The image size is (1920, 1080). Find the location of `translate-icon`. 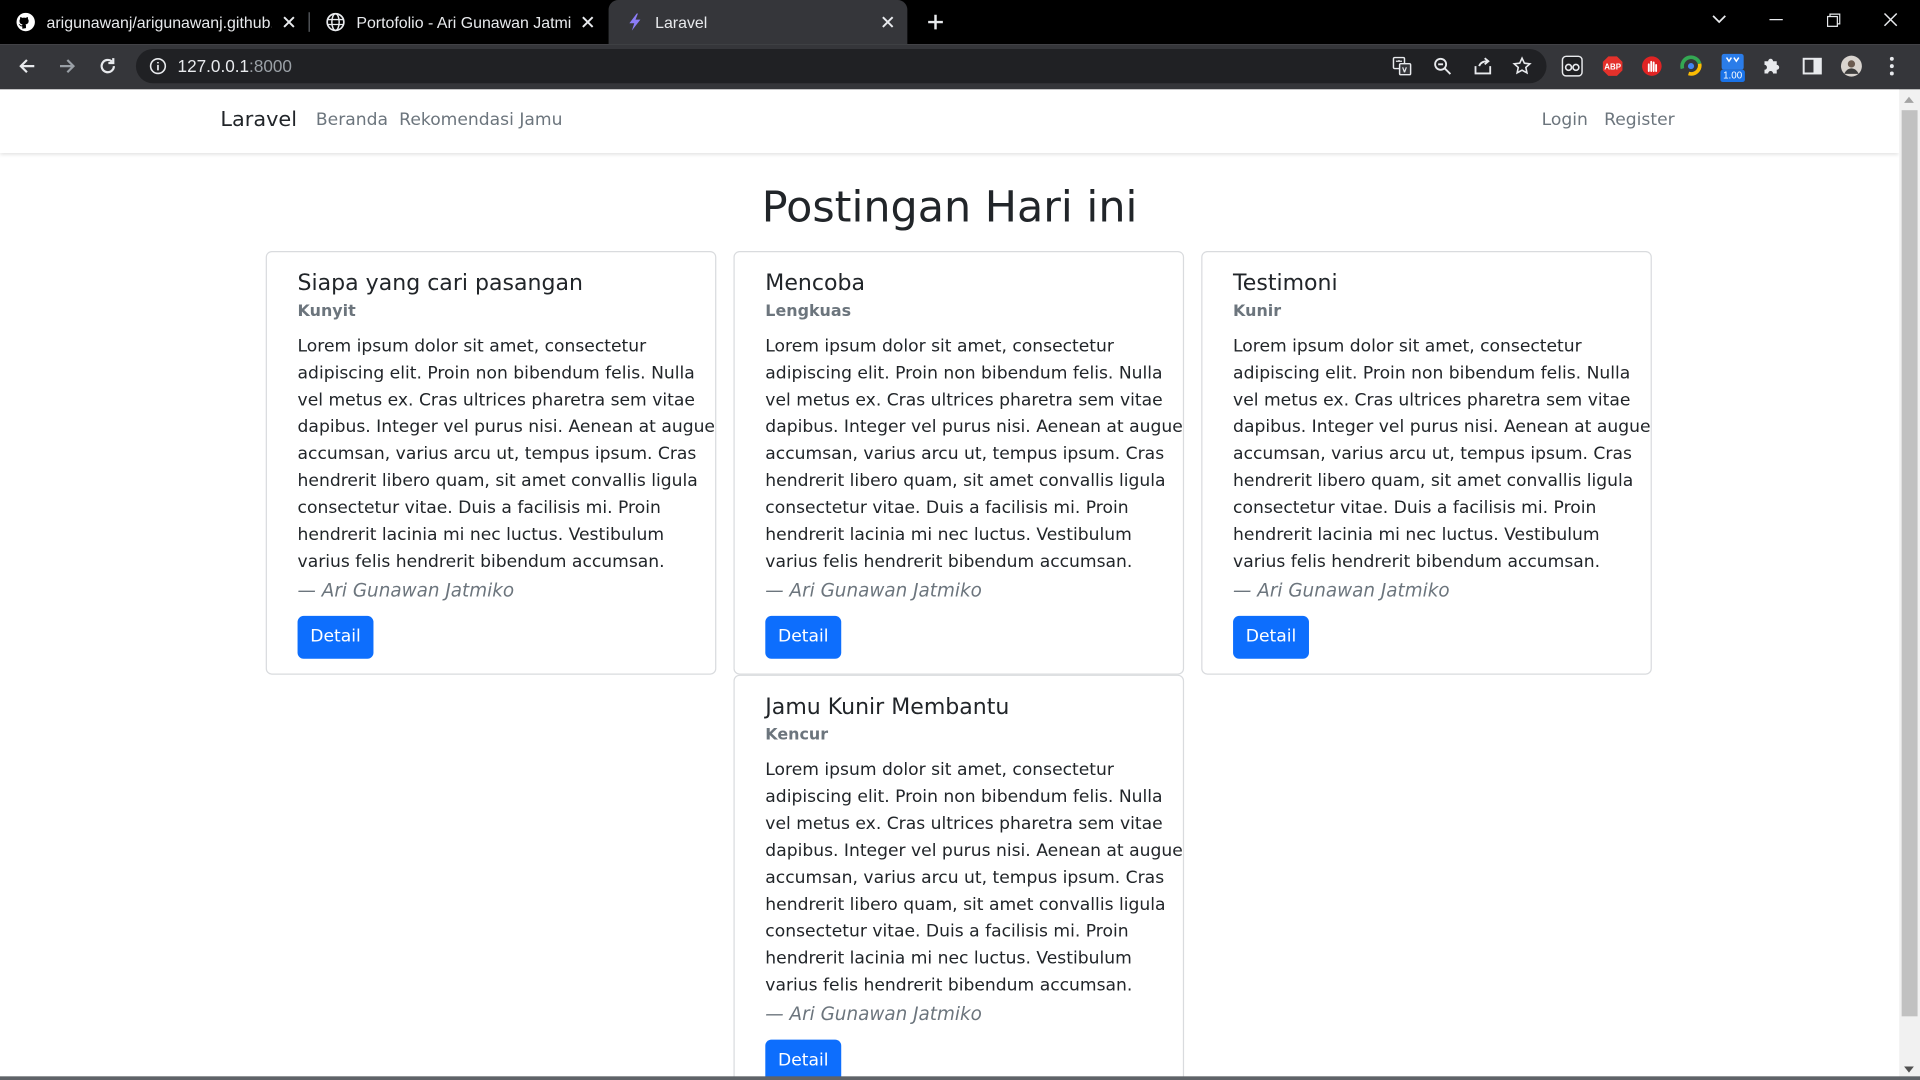

translate-icon is located at coordinates (1402, 66).